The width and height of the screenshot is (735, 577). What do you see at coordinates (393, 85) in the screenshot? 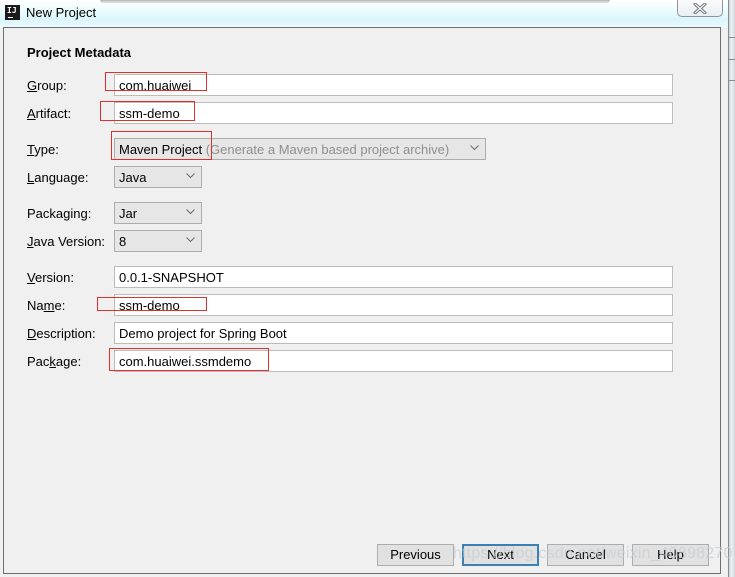
I see `group-input: com.huaiwei` at bounding box center [393, 85].